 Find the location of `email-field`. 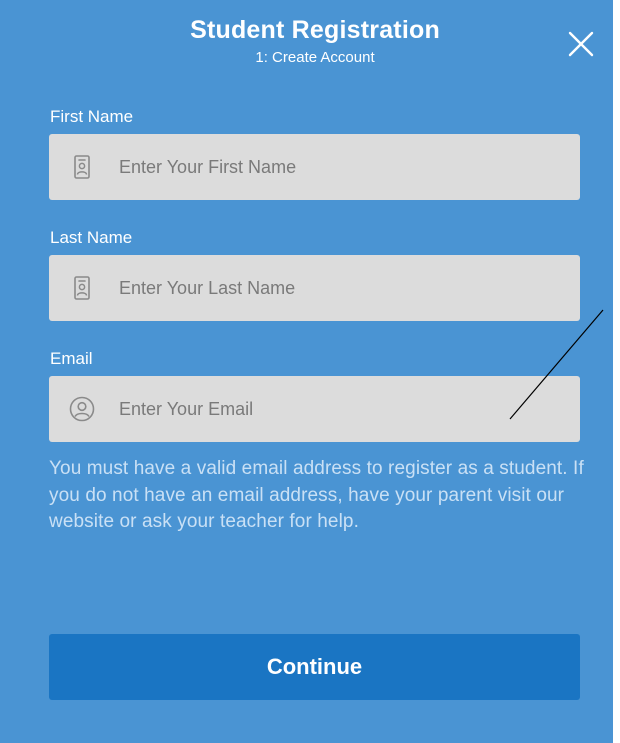

email-field is located at coordinates (314, 409).